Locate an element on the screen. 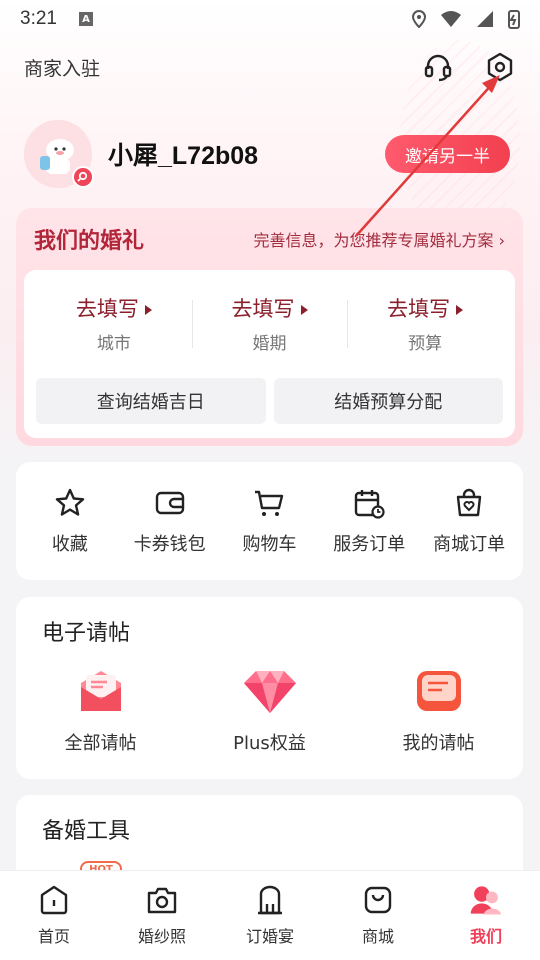 The image size is (540, 960). envelope-icon is located at coordinates (101, 691).